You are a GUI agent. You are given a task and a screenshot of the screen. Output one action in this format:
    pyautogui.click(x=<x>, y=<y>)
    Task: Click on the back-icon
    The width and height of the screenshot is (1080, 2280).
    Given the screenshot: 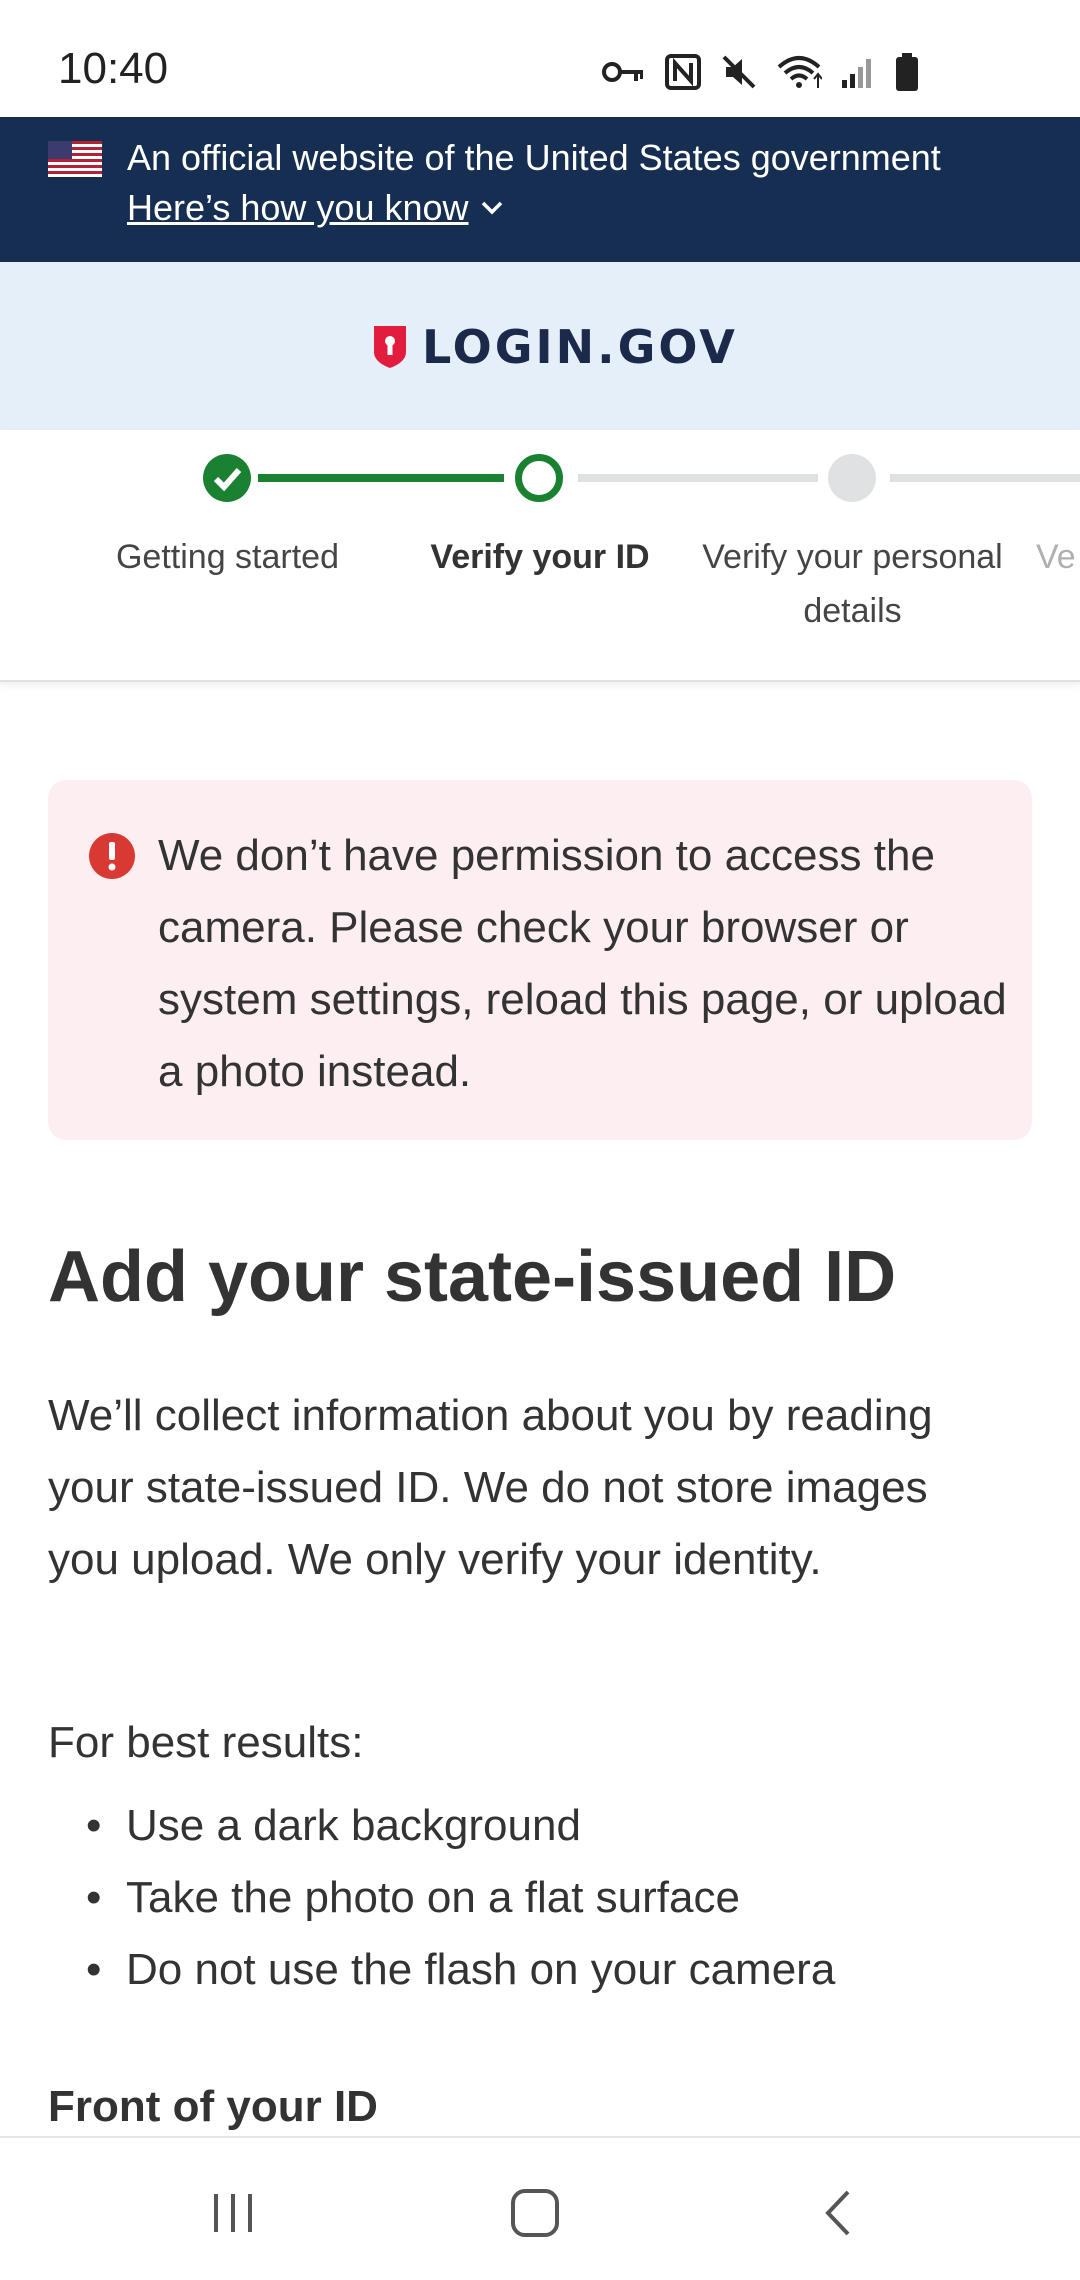 What is the action you would take?
    pyautogui.click(x=837, y=2213)
    